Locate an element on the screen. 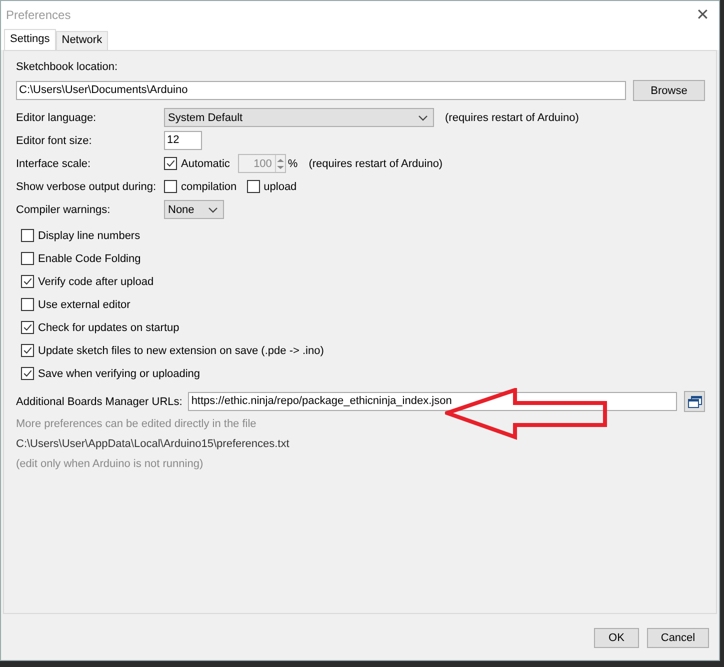 This screenshot has width=724, height=667. hint-text: More preferences can be edited directly in the file is located at coordinates (137, 424).